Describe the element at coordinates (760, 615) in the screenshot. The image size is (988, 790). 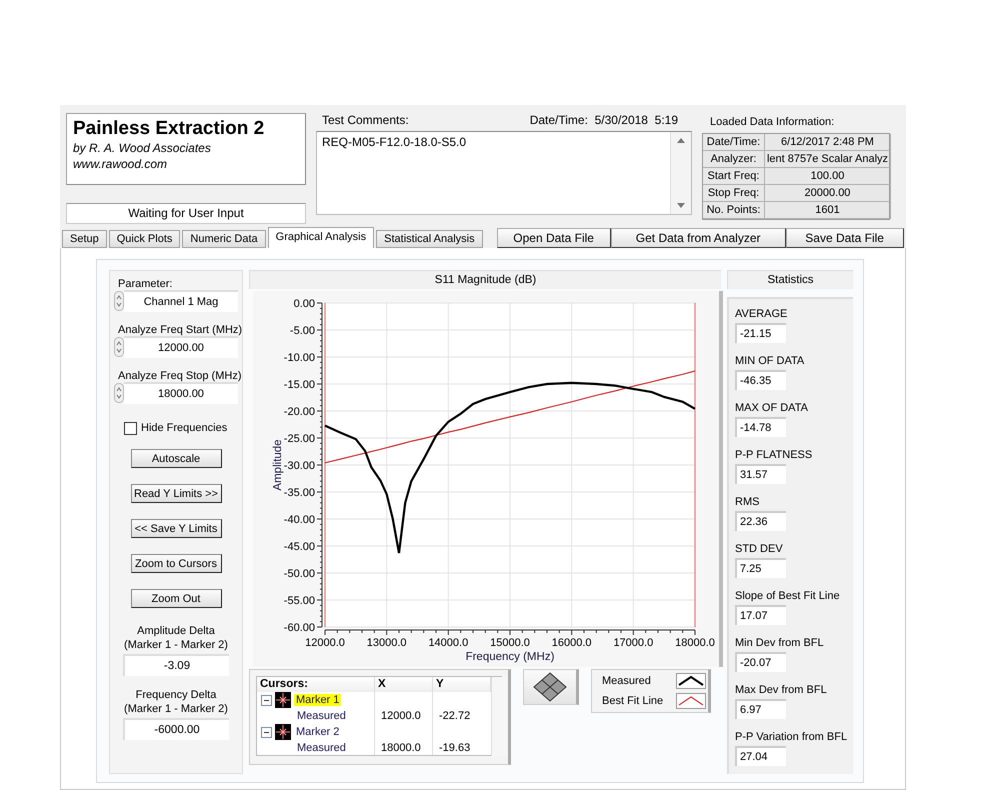
I see `statistic-value: 17.07` at that location.